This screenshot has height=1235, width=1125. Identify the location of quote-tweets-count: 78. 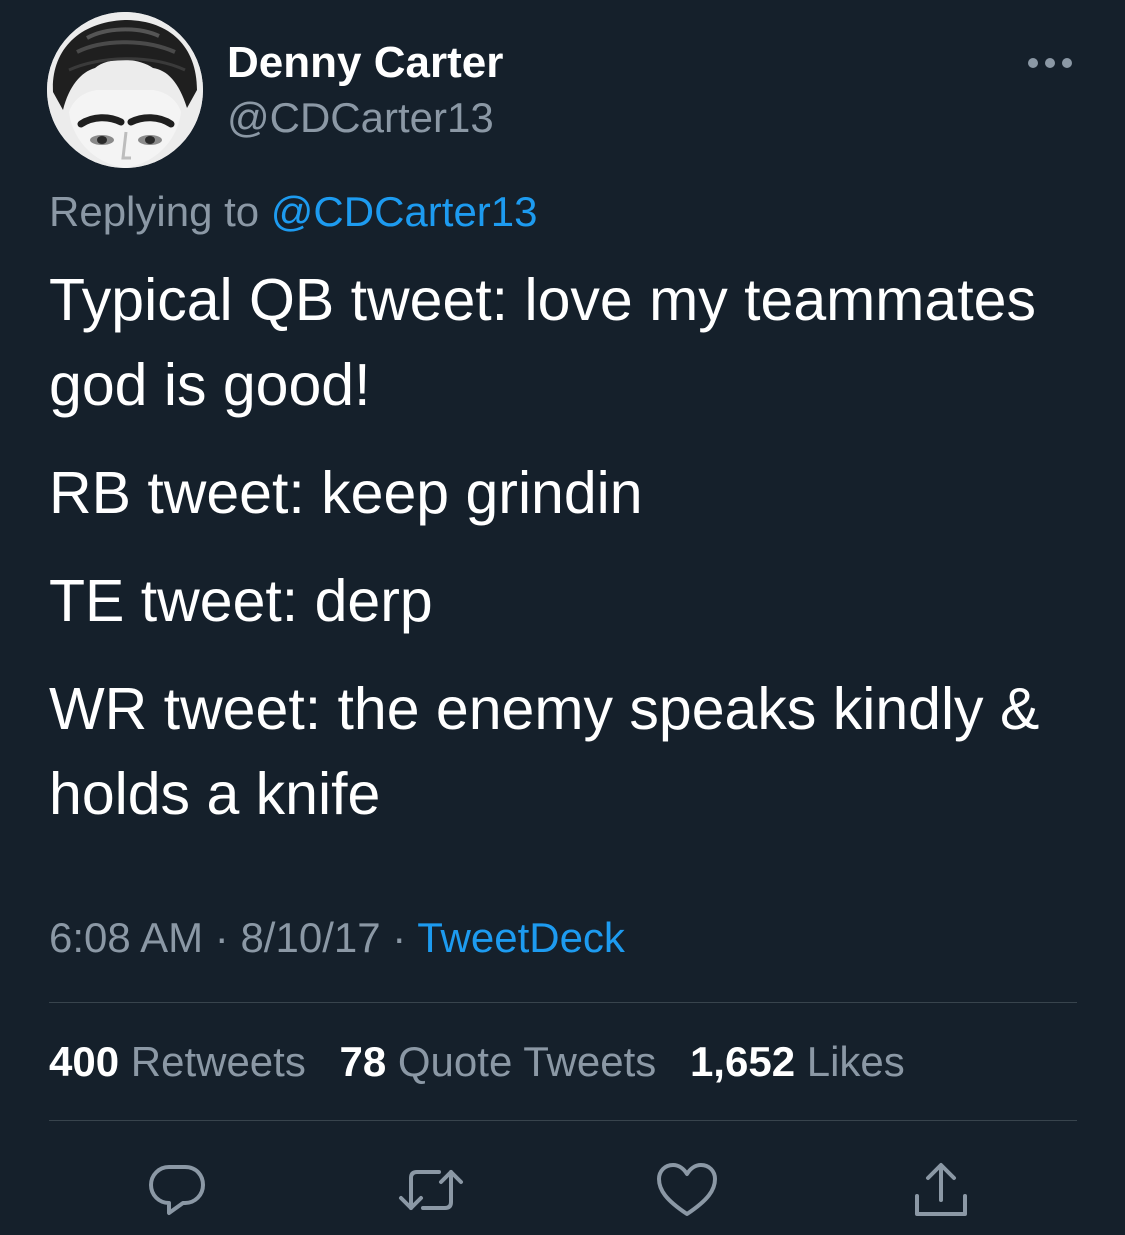
(363, 1061).